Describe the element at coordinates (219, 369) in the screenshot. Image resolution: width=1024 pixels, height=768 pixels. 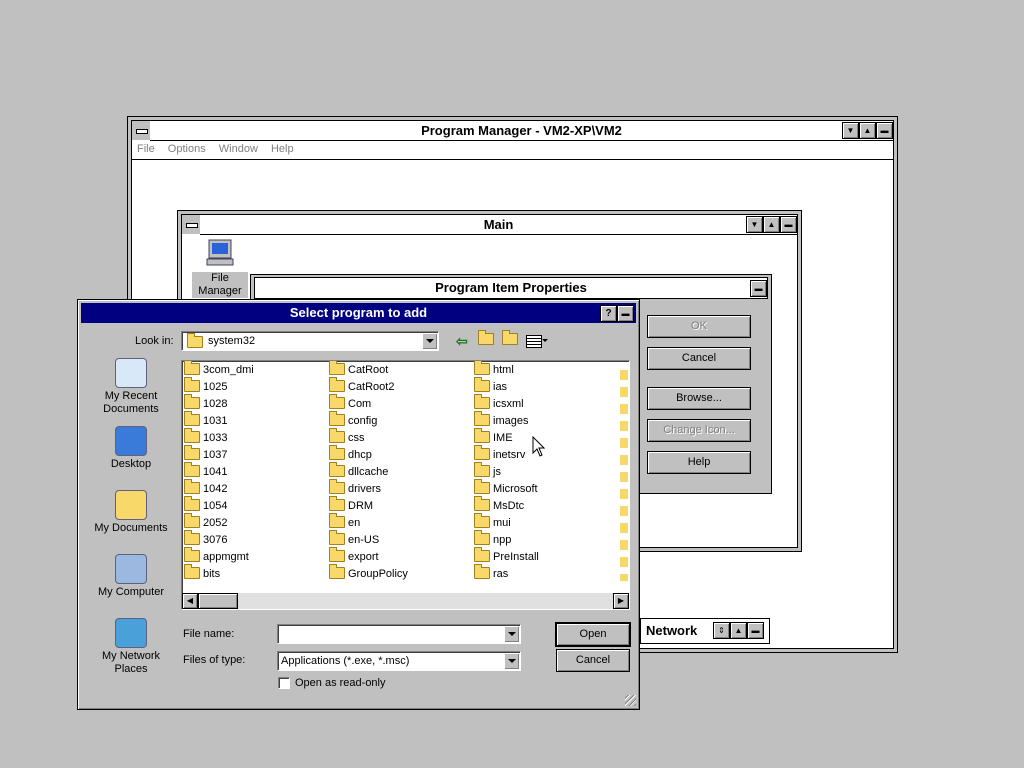
I see `folder-item: 3com_dmi` at that location.